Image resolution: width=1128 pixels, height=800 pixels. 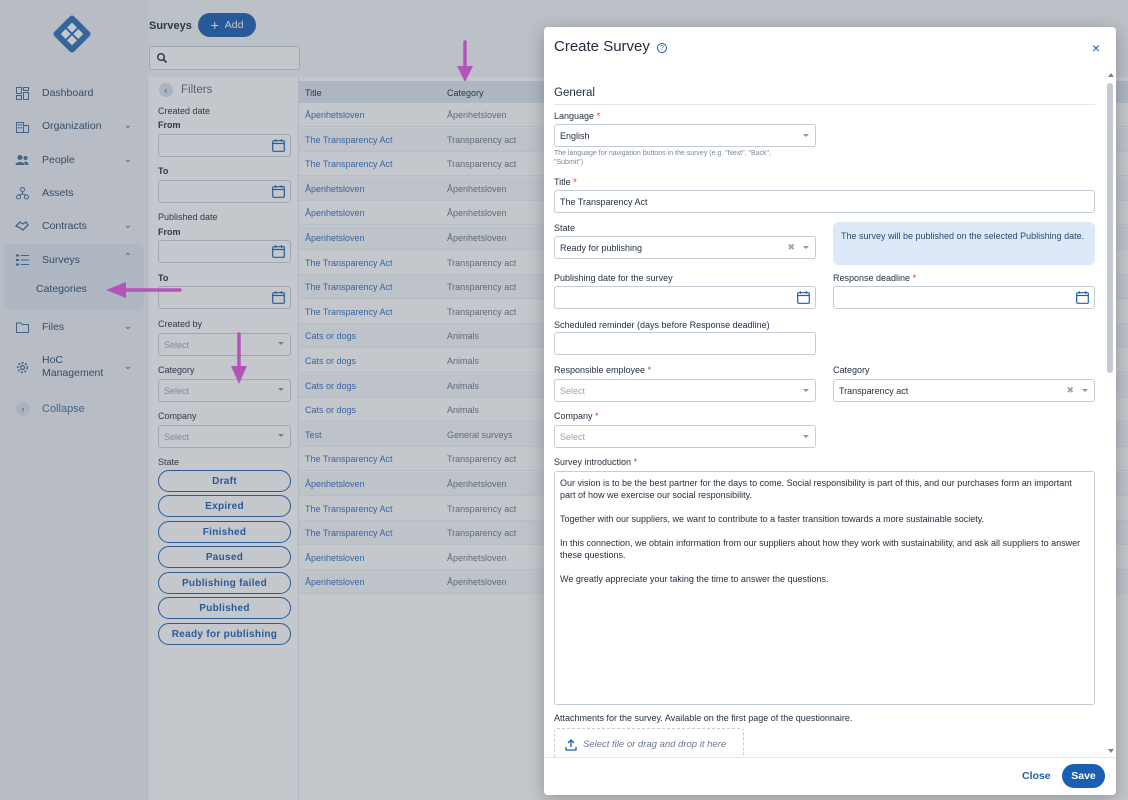 I want to click on company-label: Company *, so click(x=576, y=416).